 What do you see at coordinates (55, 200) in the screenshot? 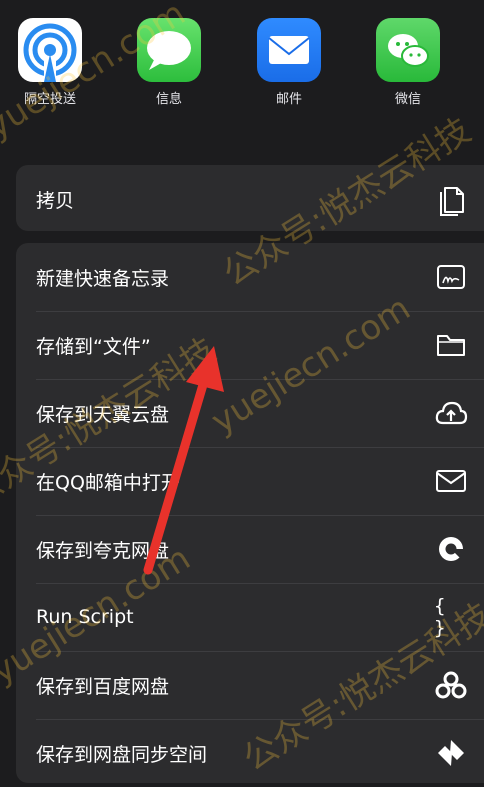
I see `copy-label: 拷贝` at bounding box center [55, 200].